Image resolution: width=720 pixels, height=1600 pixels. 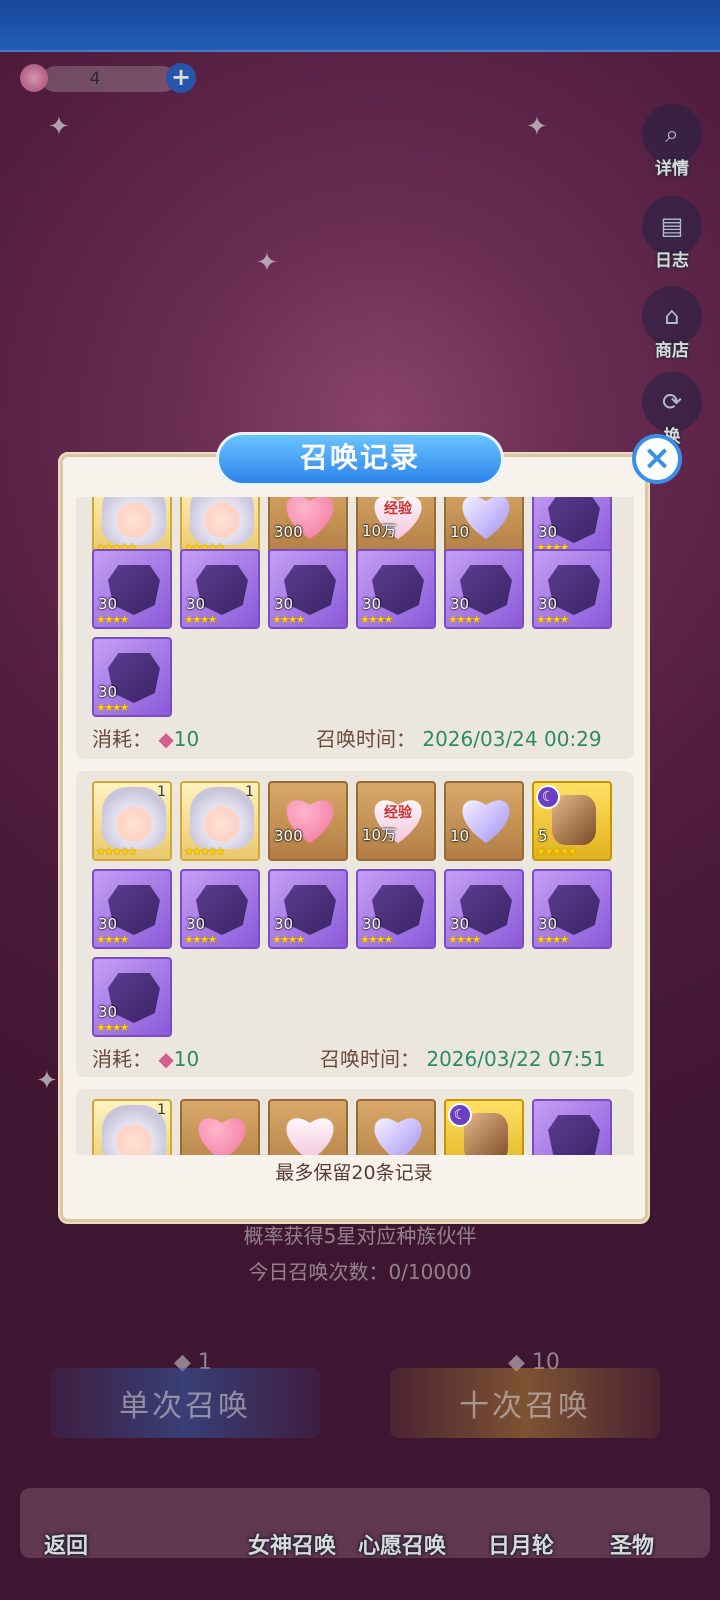 I want to click on reward-shard, so click(x=572, y=1127).